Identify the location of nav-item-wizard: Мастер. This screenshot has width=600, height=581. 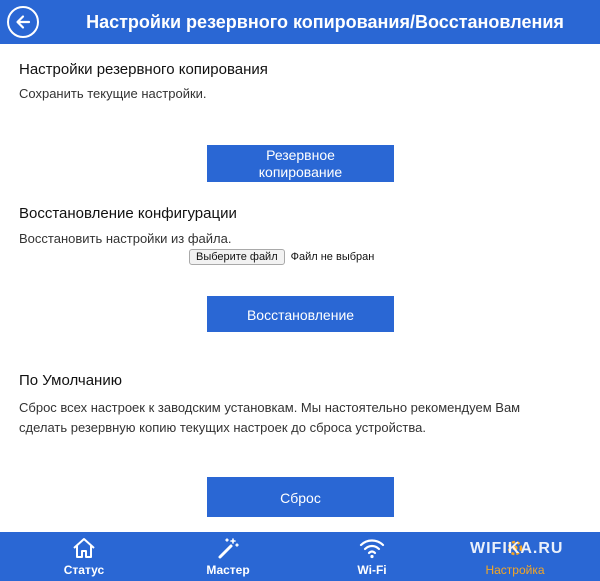
(228, 556).